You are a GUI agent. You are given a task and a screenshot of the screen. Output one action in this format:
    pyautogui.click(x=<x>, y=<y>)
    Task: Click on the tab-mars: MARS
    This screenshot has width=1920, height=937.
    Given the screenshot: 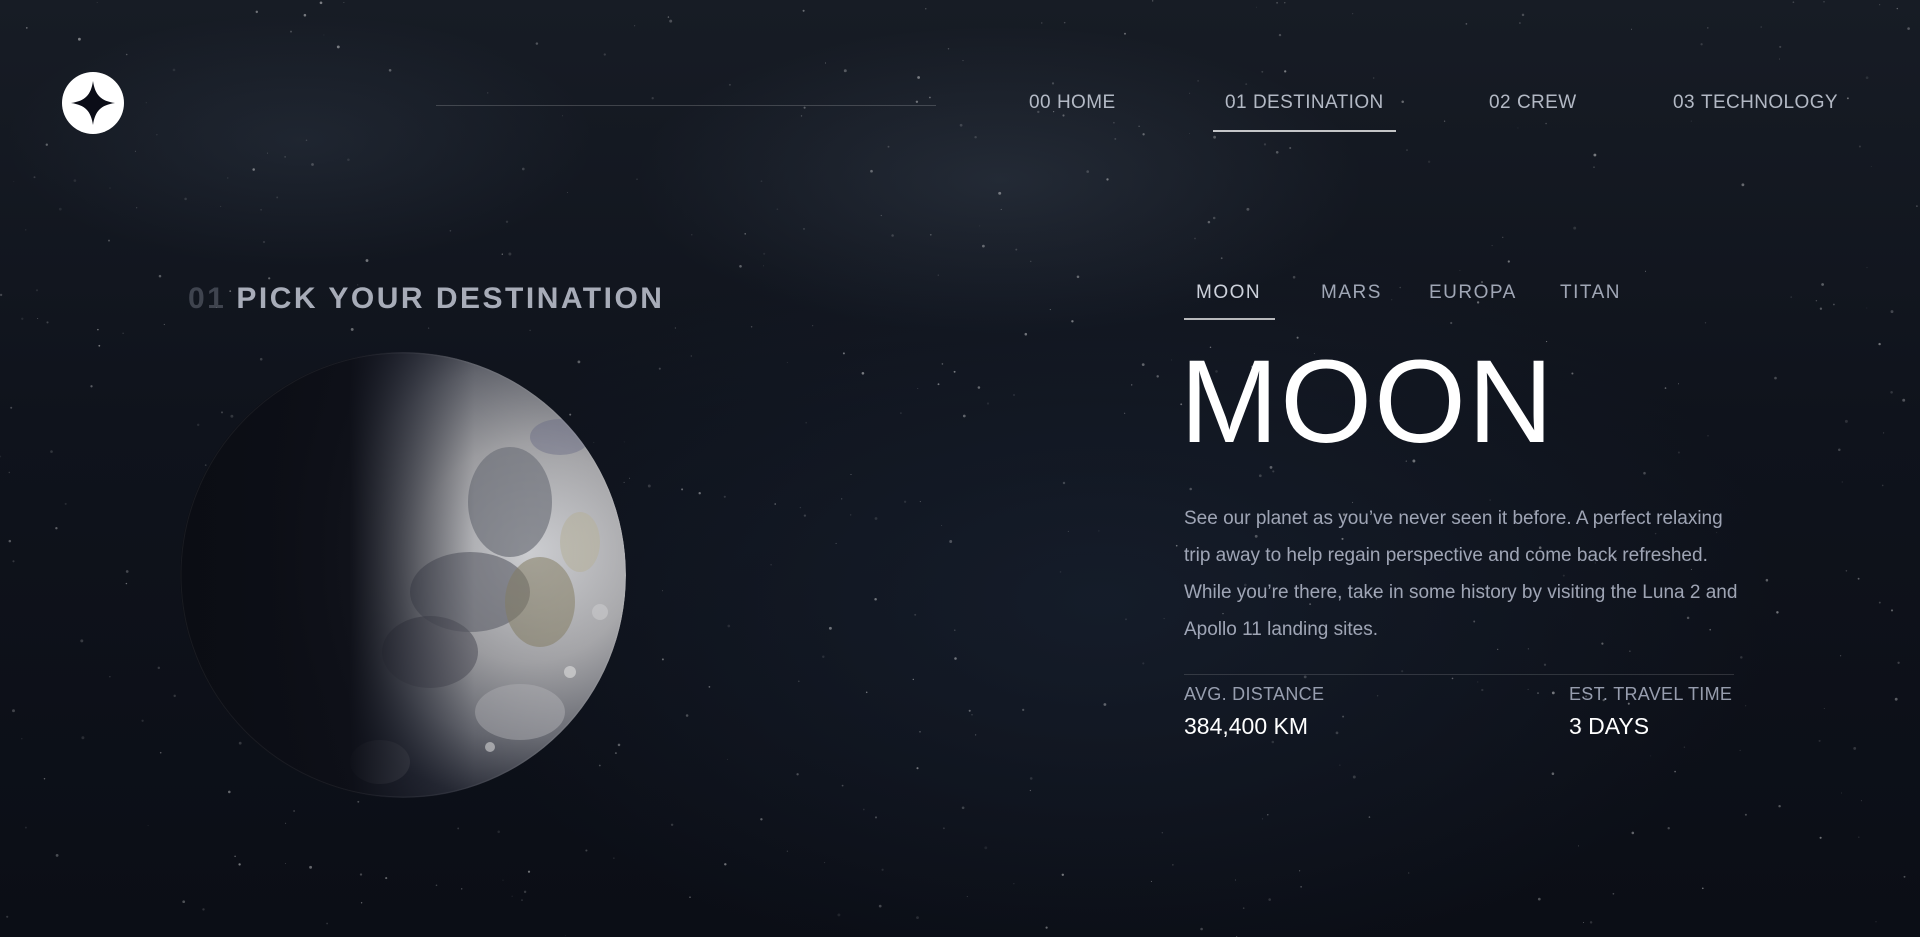 What is the action you would take?
    pyautogui.click(x=1351, y=293)
    